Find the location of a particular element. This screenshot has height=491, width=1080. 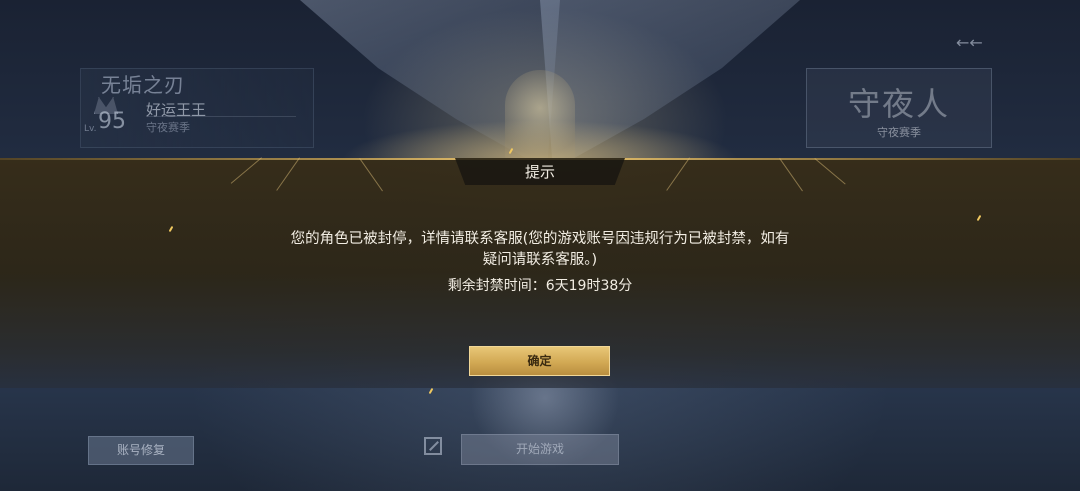

season-card: 守夜人 守夜赛季 is located at coordinates (899, 108).